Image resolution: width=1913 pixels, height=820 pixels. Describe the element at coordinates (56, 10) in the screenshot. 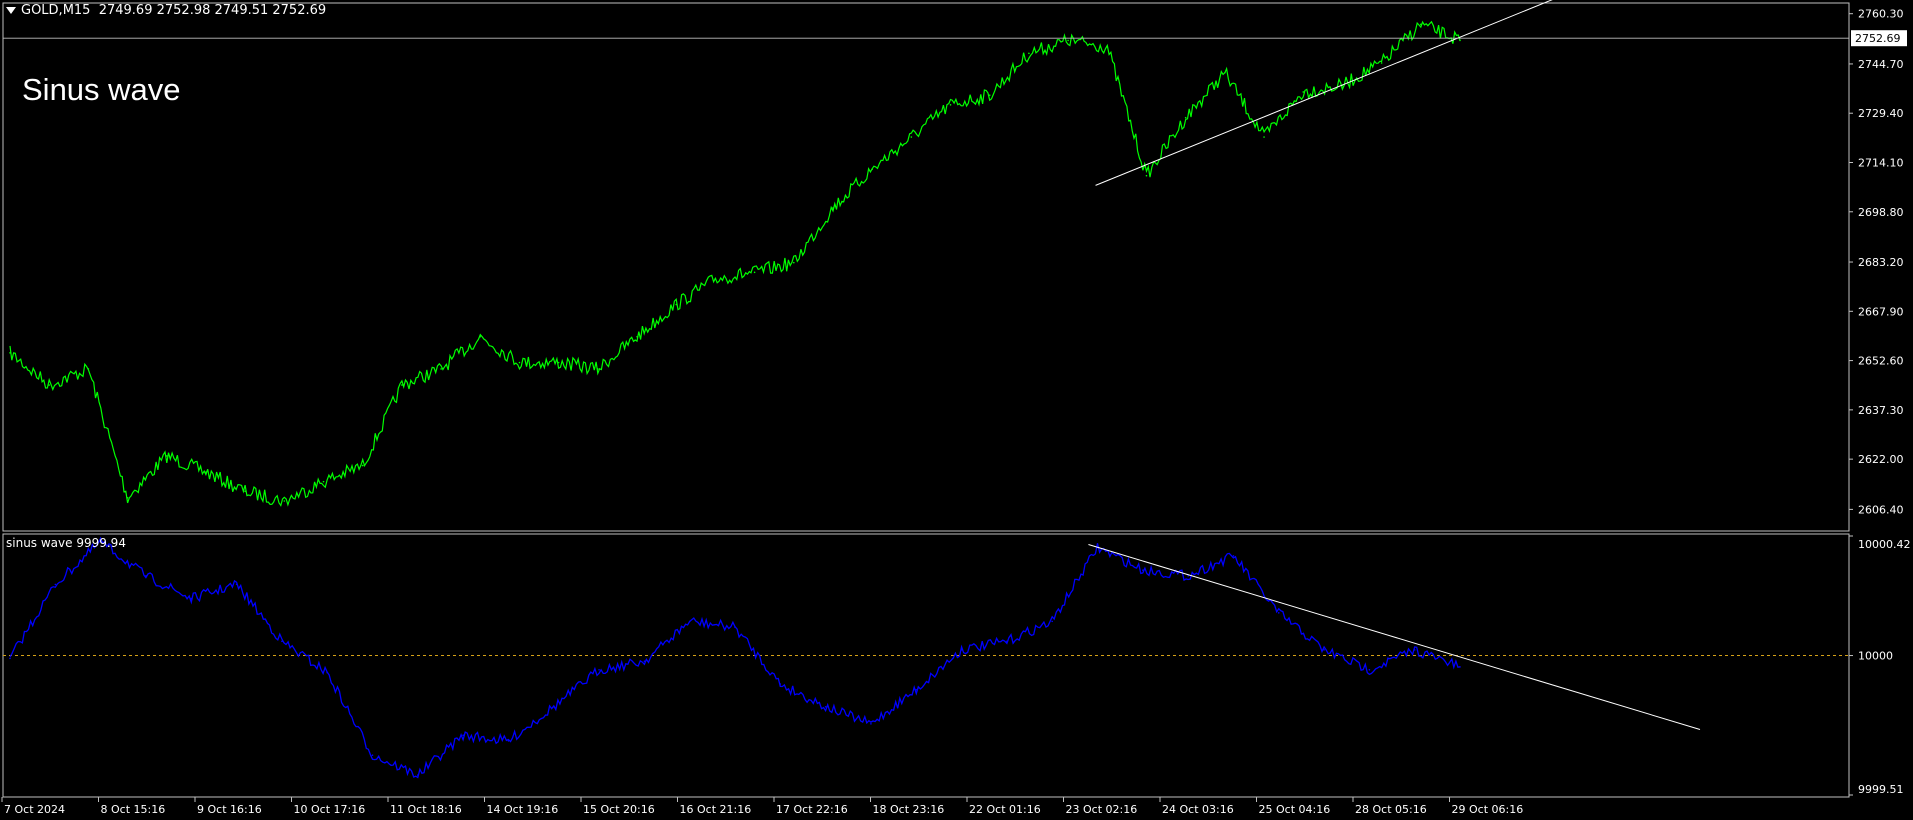

I see `symbol-label: GOLD,M15` at that location.